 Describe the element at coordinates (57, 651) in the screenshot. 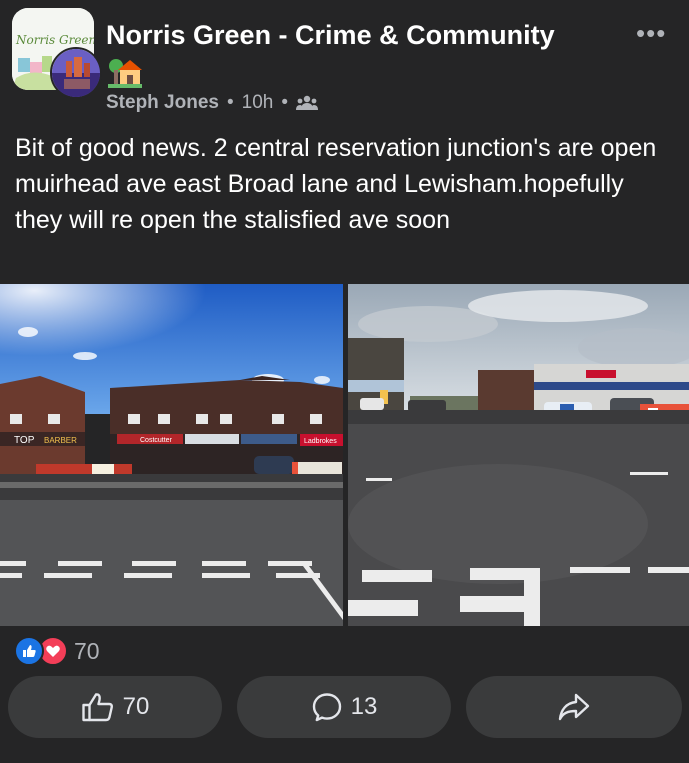

I see `reactions-summary: 70` at that location.